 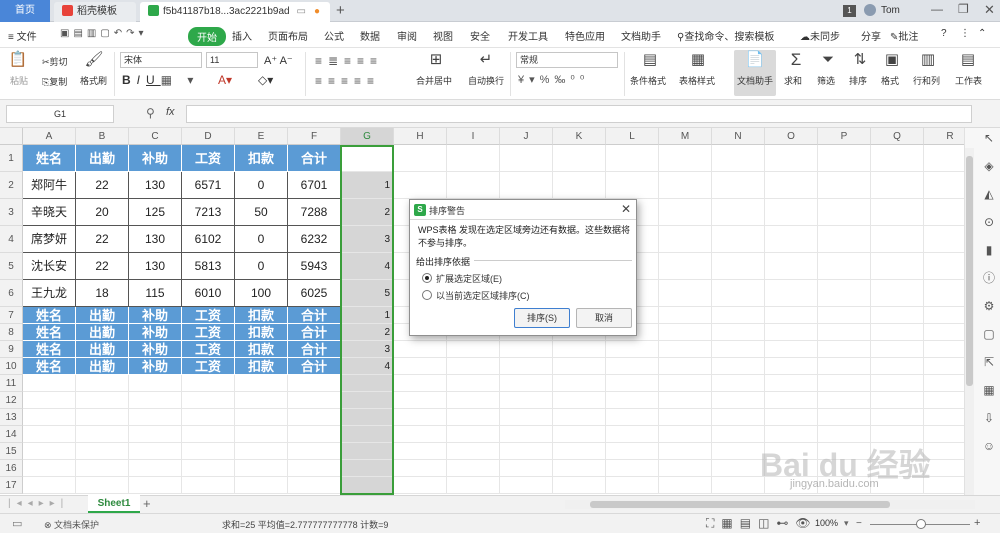 What do you see at coordinates (567, 60) in the screenshot?
I see `number-format-select: 常规` at bounding box center [567, 60].